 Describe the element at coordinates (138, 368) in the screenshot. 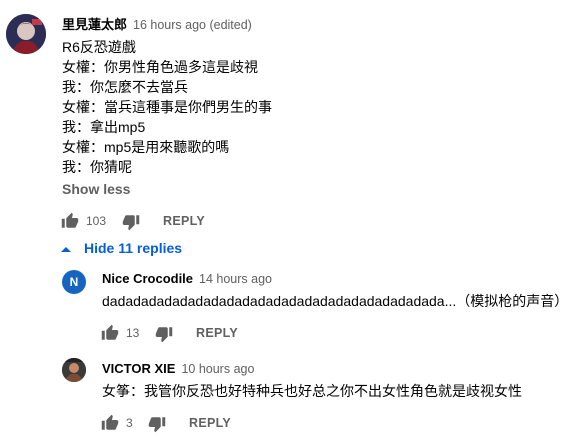

I see `reply-author: VICTOR XIE` at that location.